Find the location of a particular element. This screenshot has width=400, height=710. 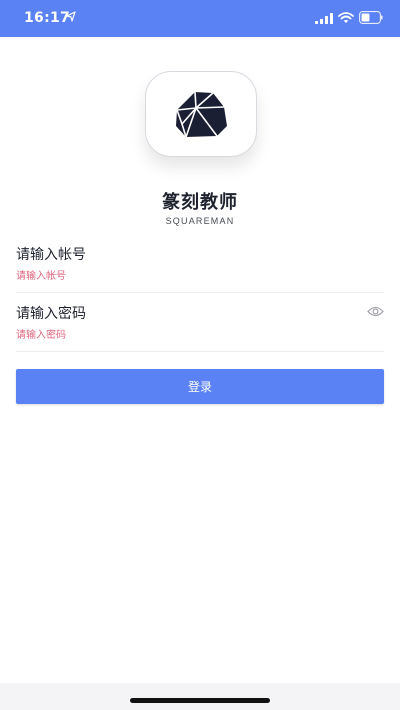

wifi-icon is located at coordinates (346, 17).